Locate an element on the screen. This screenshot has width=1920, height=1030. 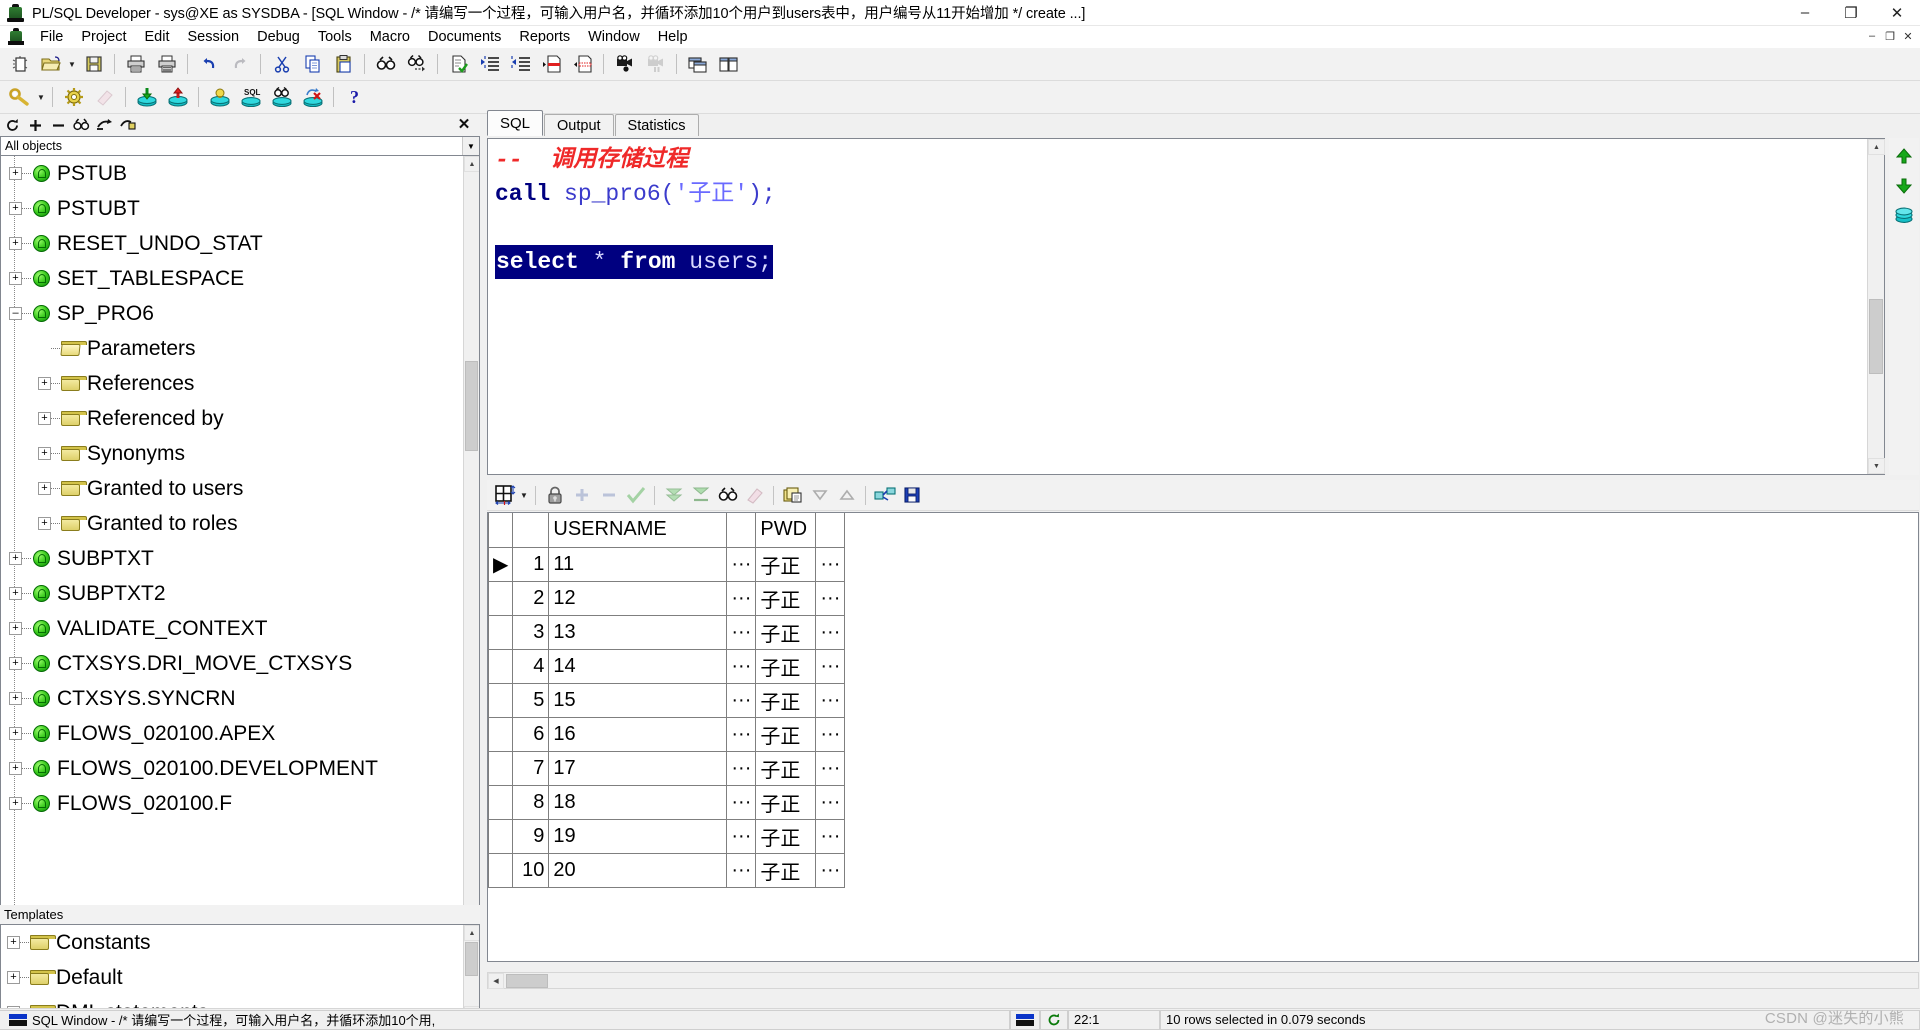
mdi-maximize-button: ❐ is located at coordinates (1890, 36).